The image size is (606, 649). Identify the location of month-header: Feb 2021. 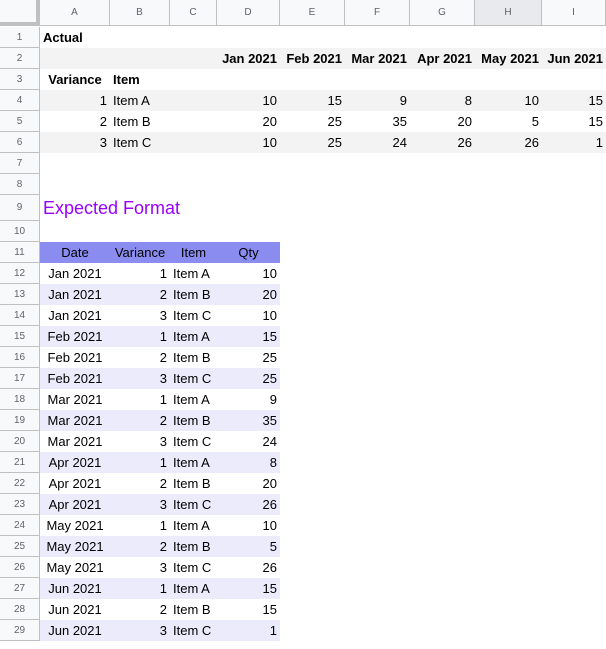
(312, 58).